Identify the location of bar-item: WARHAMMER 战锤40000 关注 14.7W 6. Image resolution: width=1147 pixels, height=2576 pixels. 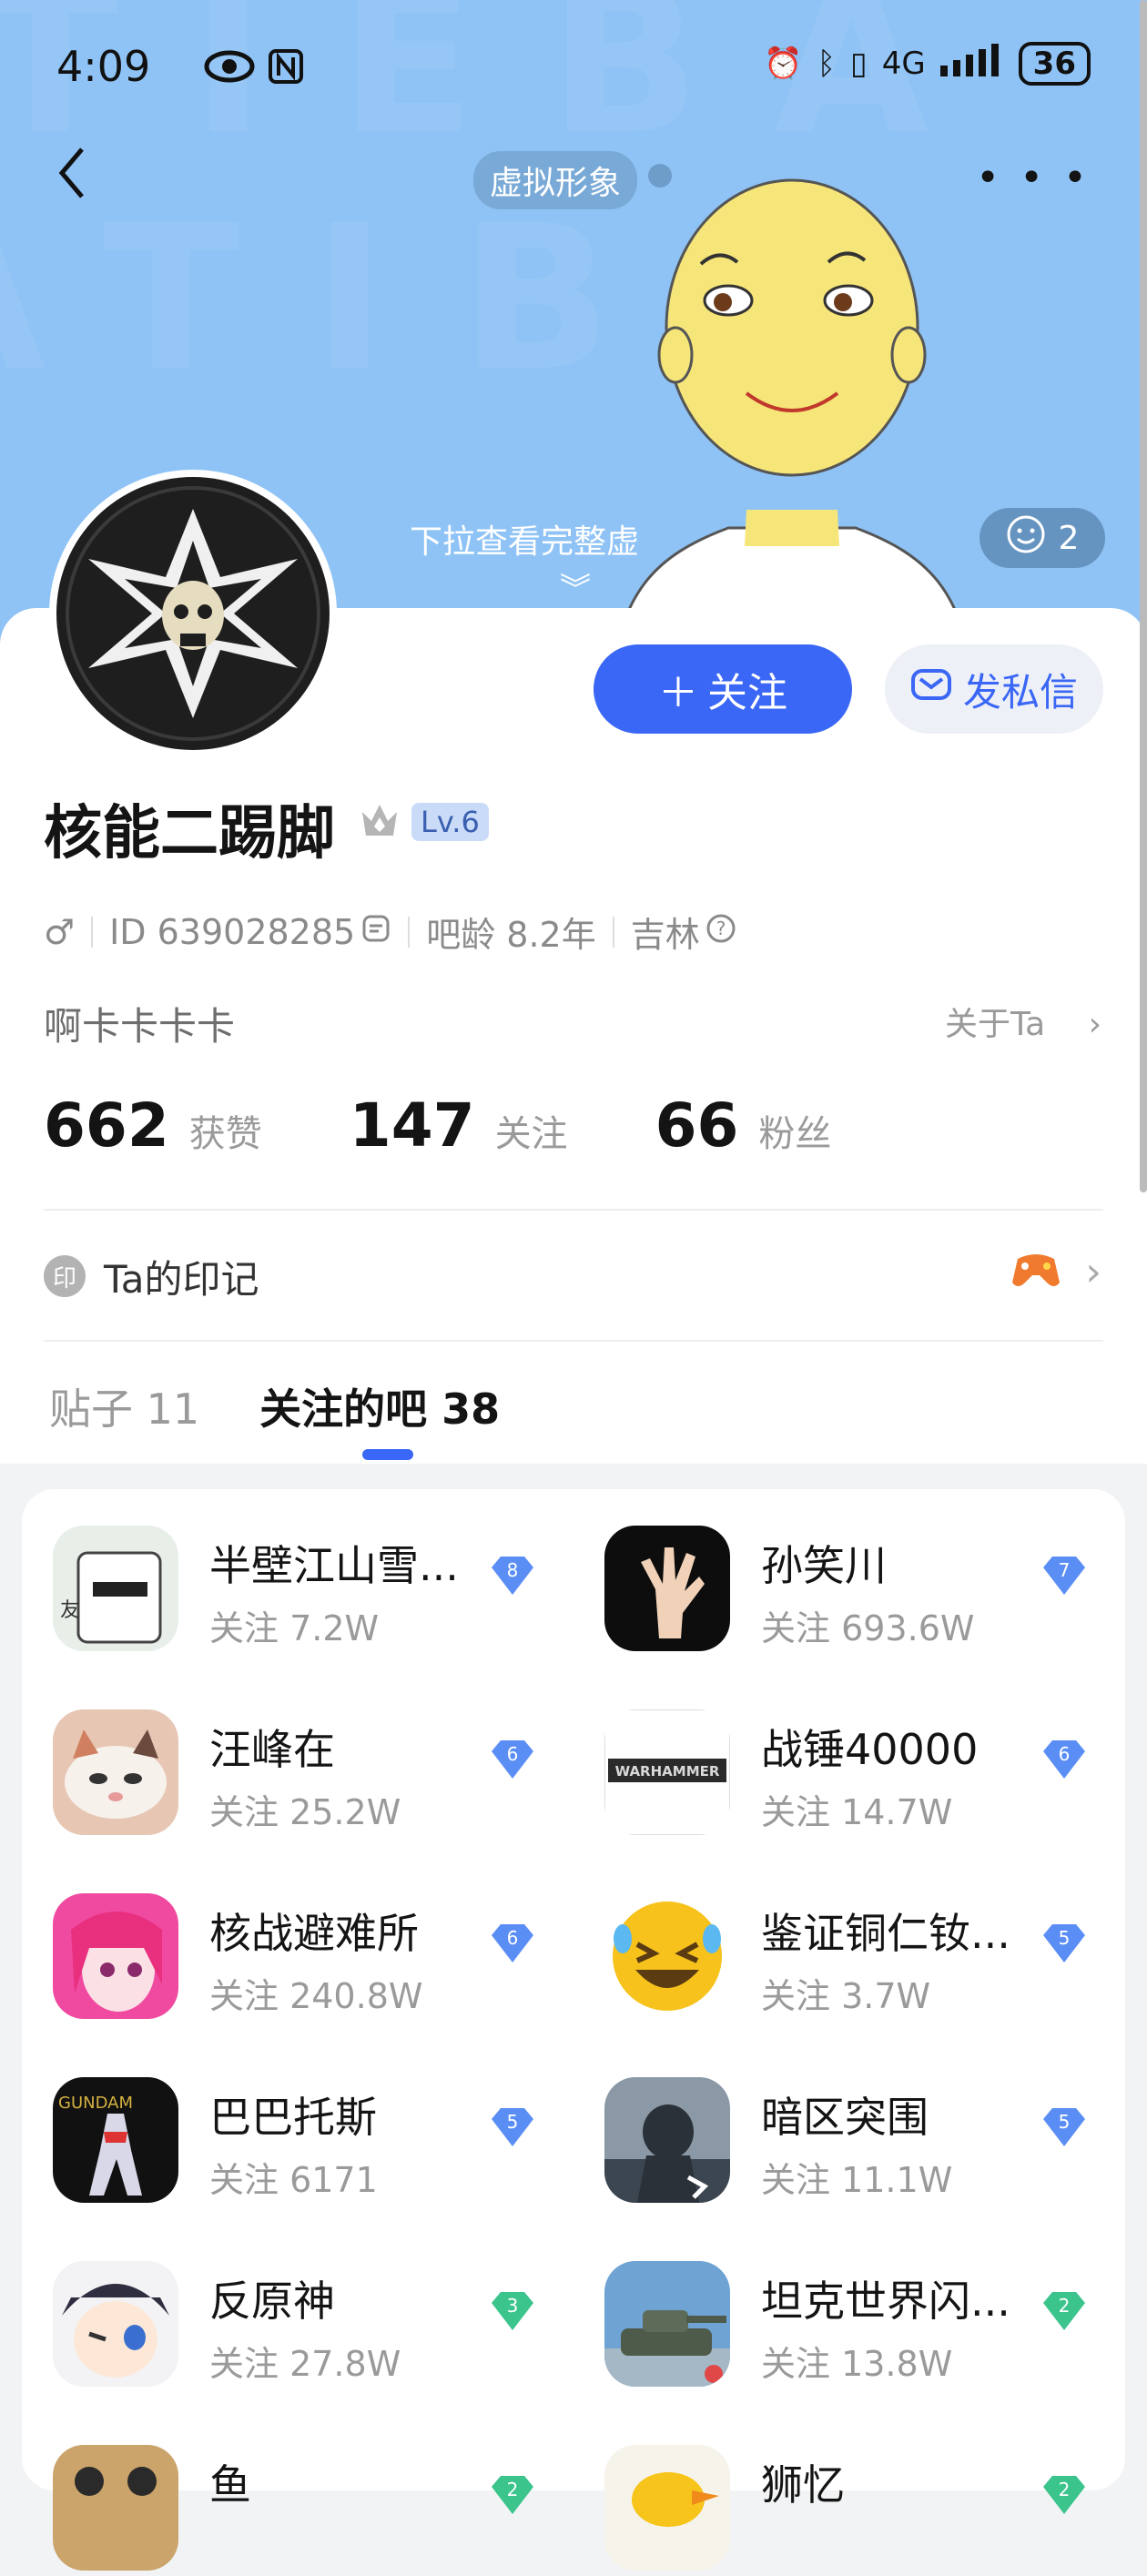
(829, 1772).